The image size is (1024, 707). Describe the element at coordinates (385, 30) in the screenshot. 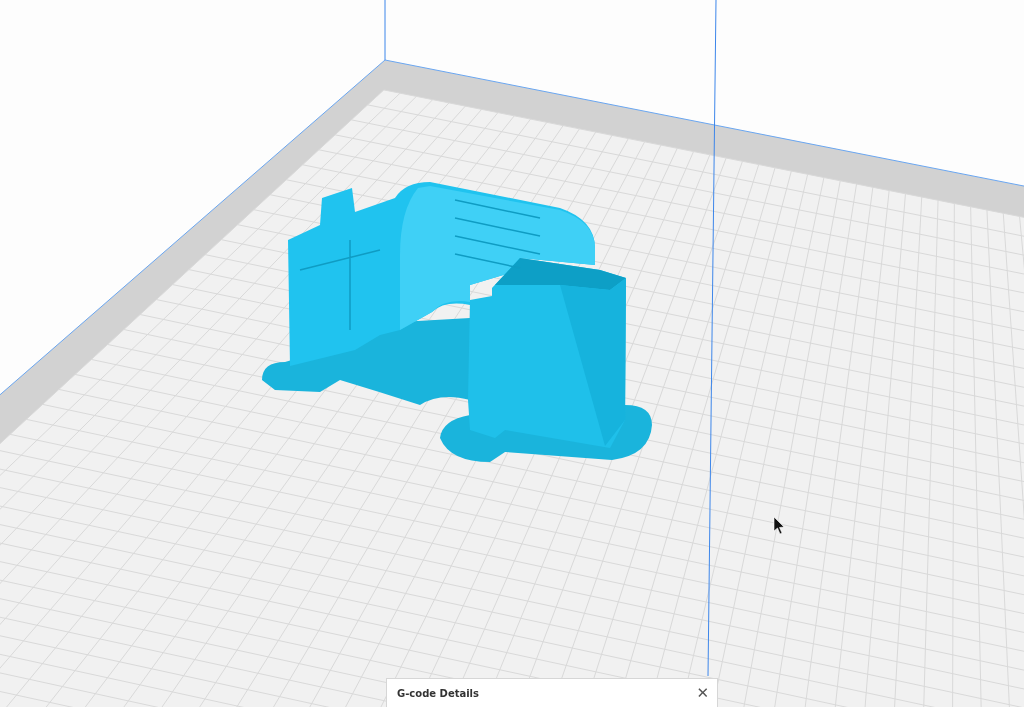

I see `axis-line` at that location.